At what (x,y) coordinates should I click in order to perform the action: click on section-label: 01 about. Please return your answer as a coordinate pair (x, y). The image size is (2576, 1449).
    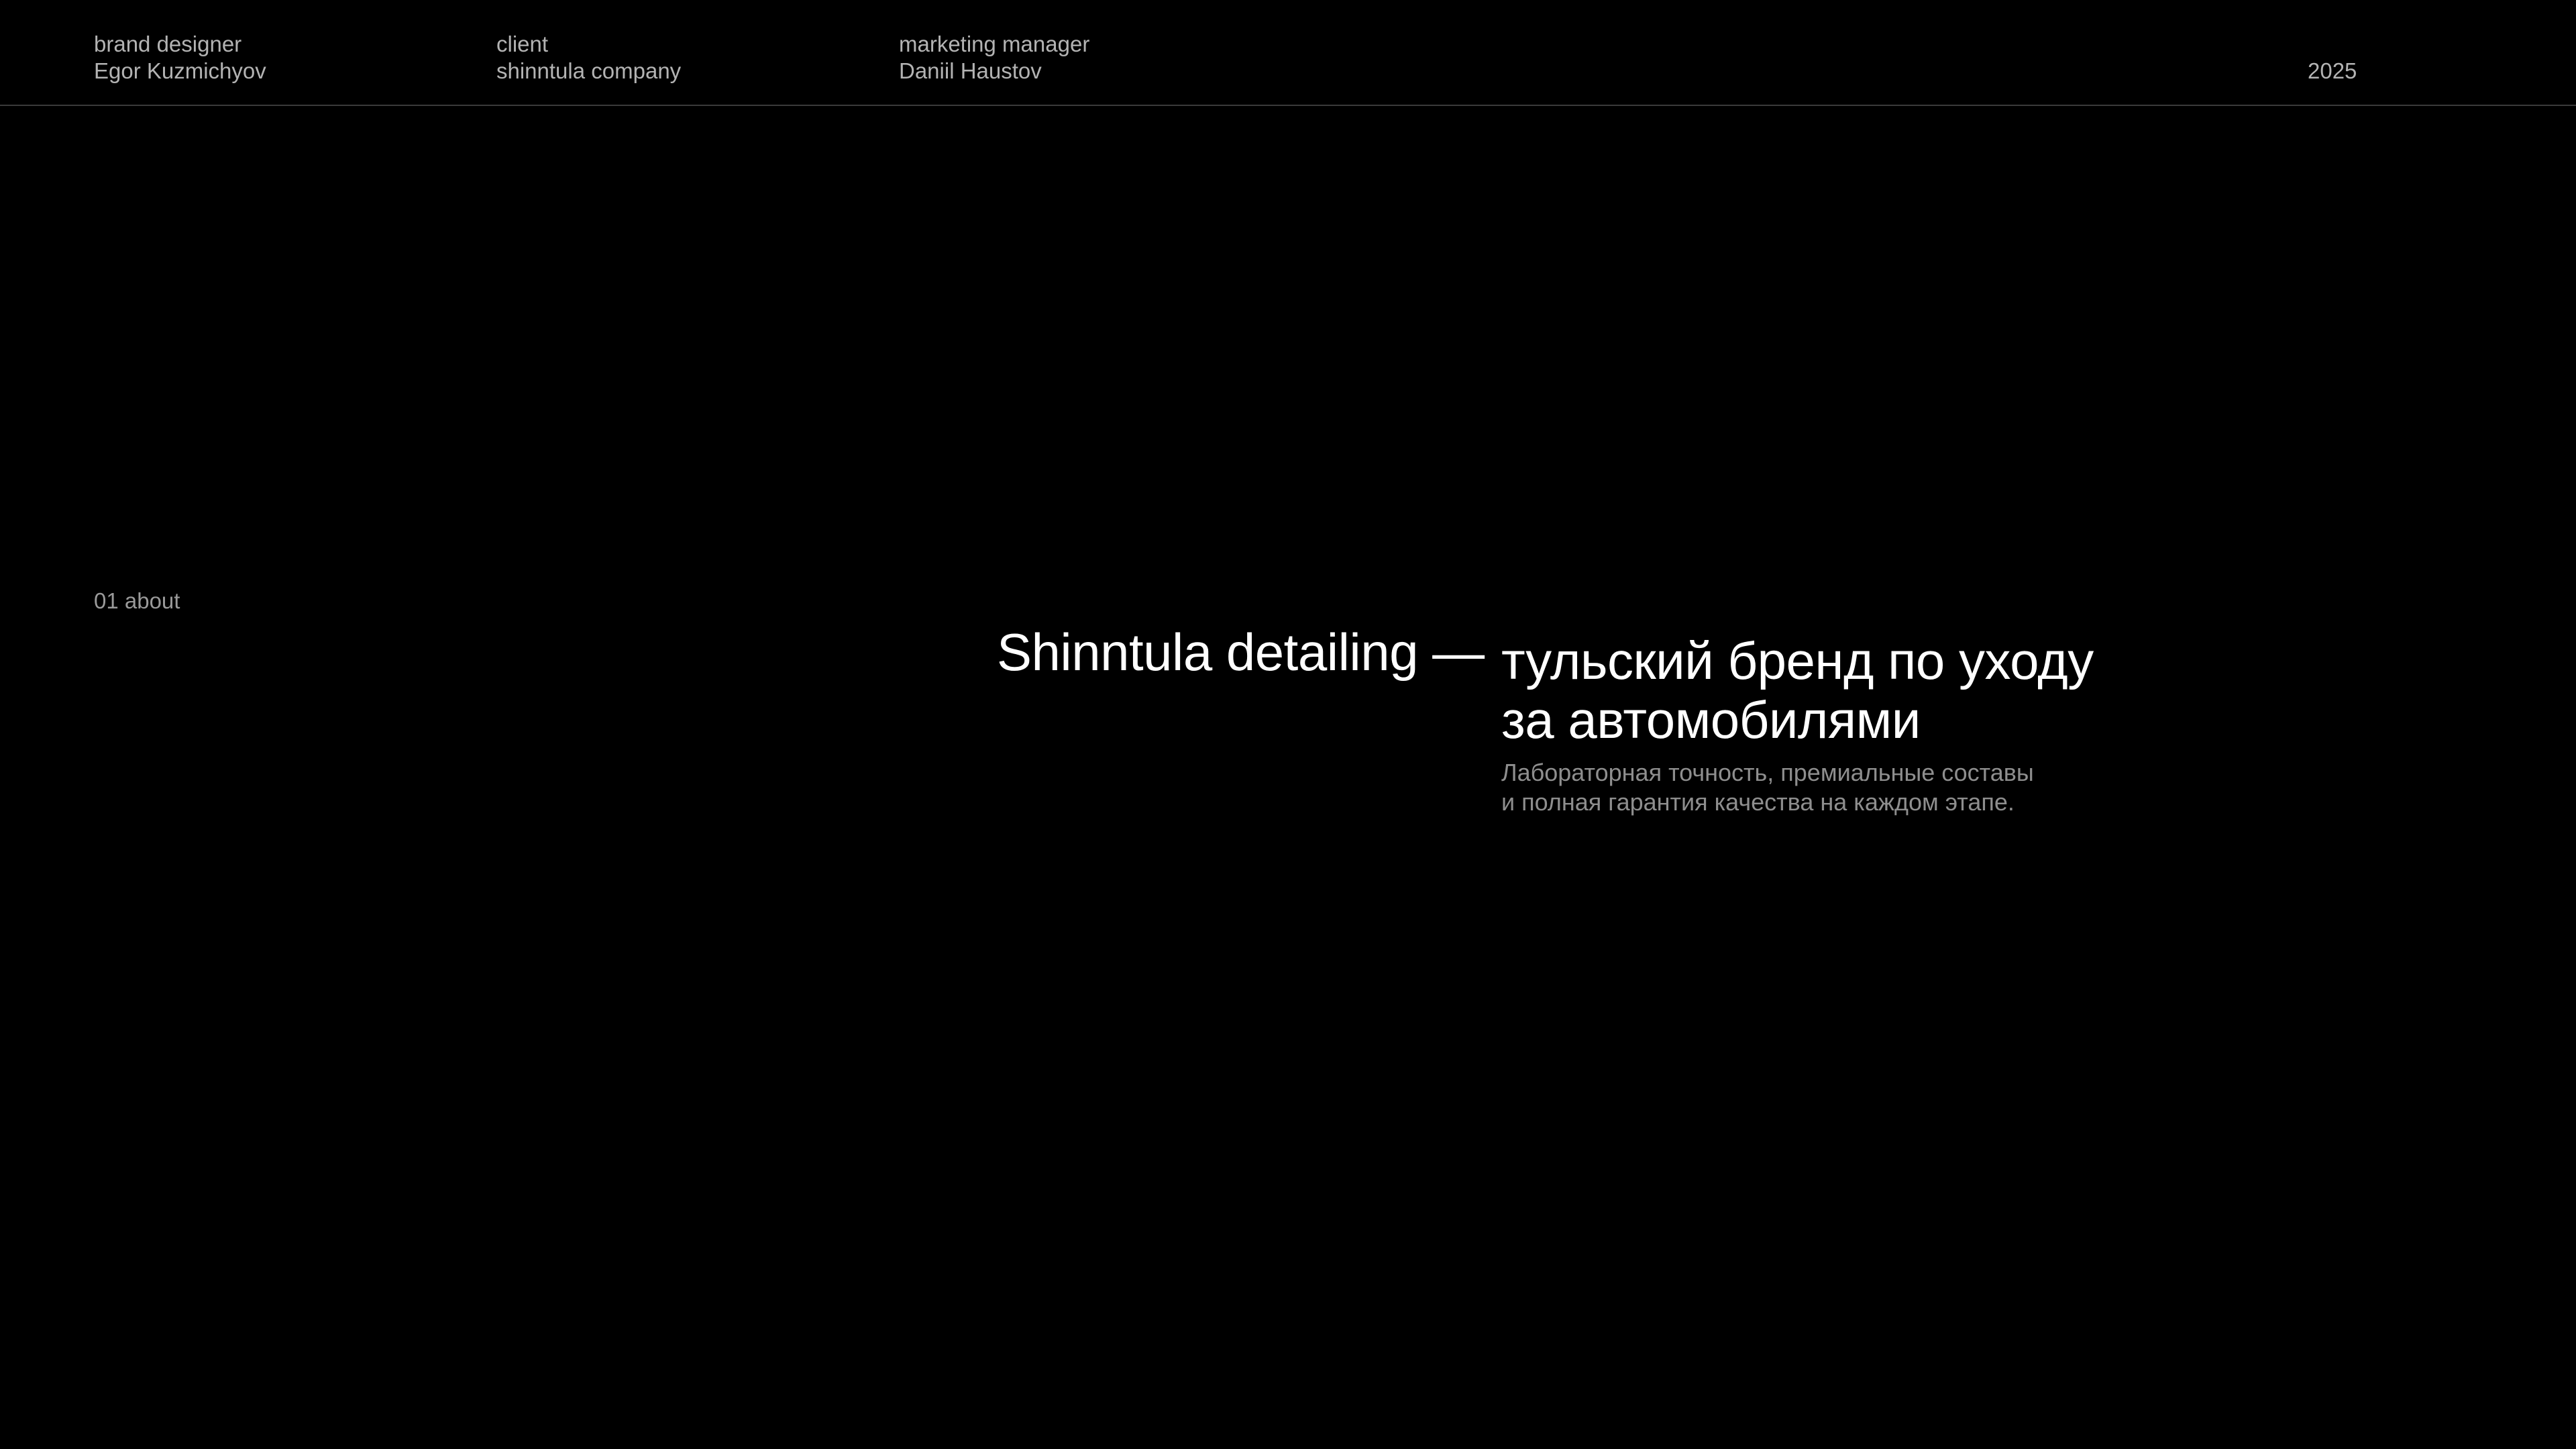
    Looking at the image, I should click on (137, 600).